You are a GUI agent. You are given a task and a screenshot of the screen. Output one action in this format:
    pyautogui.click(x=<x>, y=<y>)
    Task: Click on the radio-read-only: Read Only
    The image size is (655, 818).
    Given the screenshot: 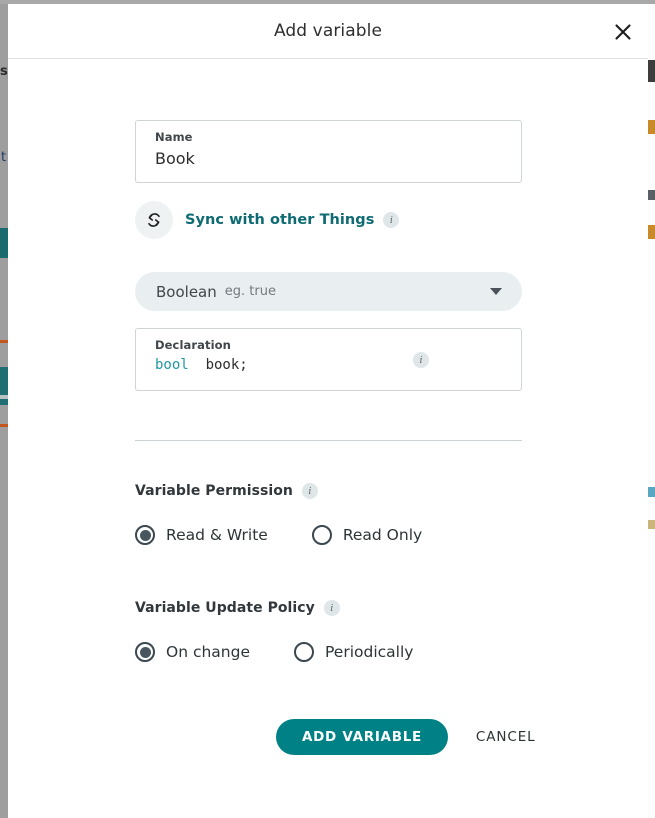 What is the action you would take?
    pyautogui.click(x=367, y=535)
    